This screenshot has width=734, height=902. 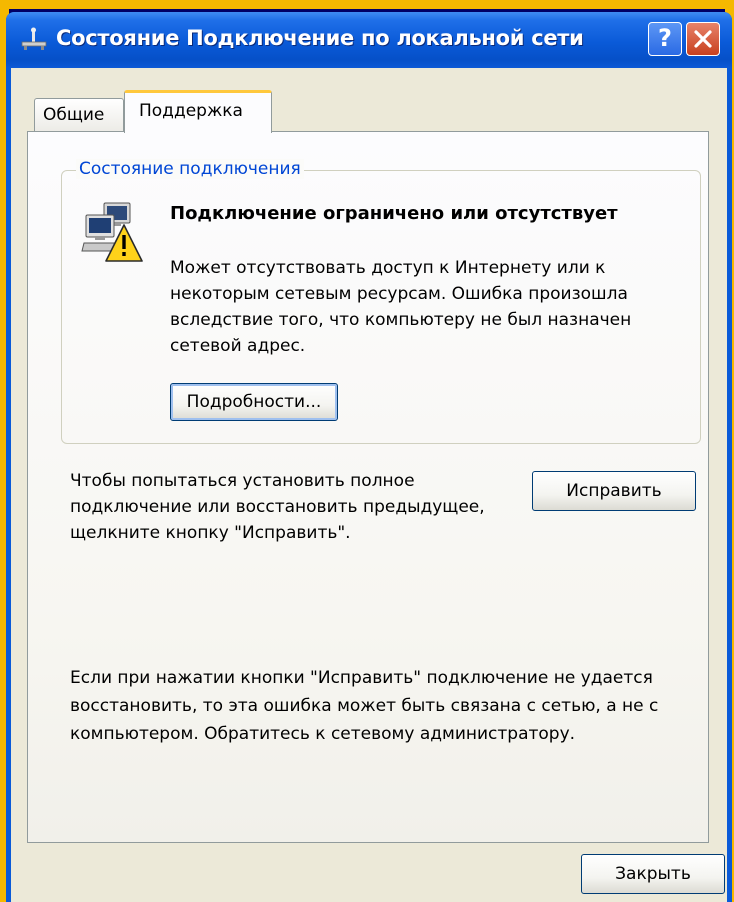 I want to click on tab-general-label: Общие, so click(x=74, y=115).